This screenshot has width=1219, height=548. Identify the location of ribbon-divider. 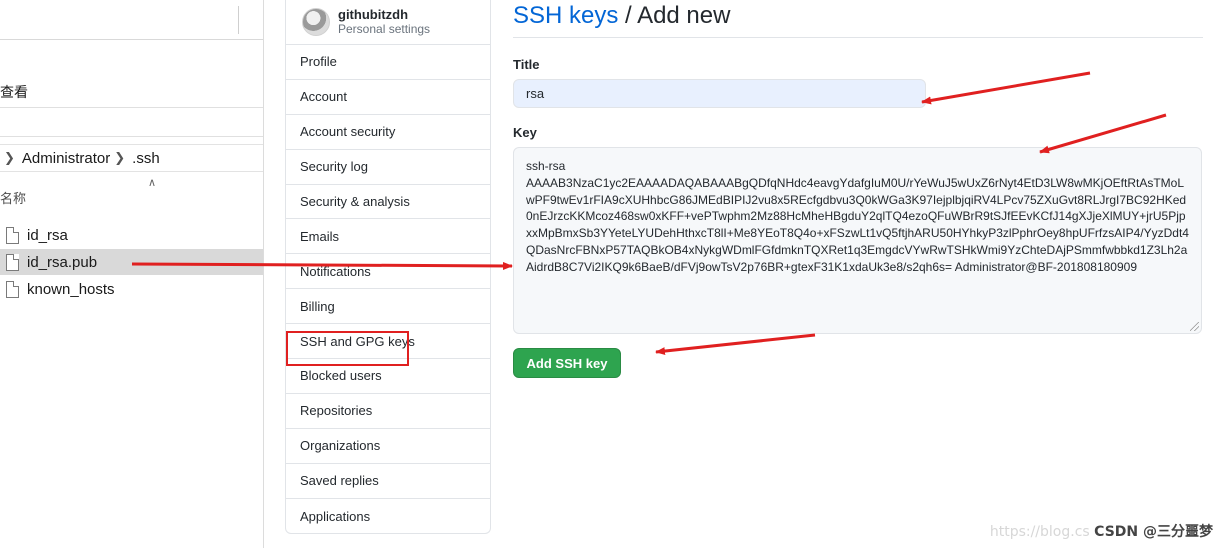
(131, 107).